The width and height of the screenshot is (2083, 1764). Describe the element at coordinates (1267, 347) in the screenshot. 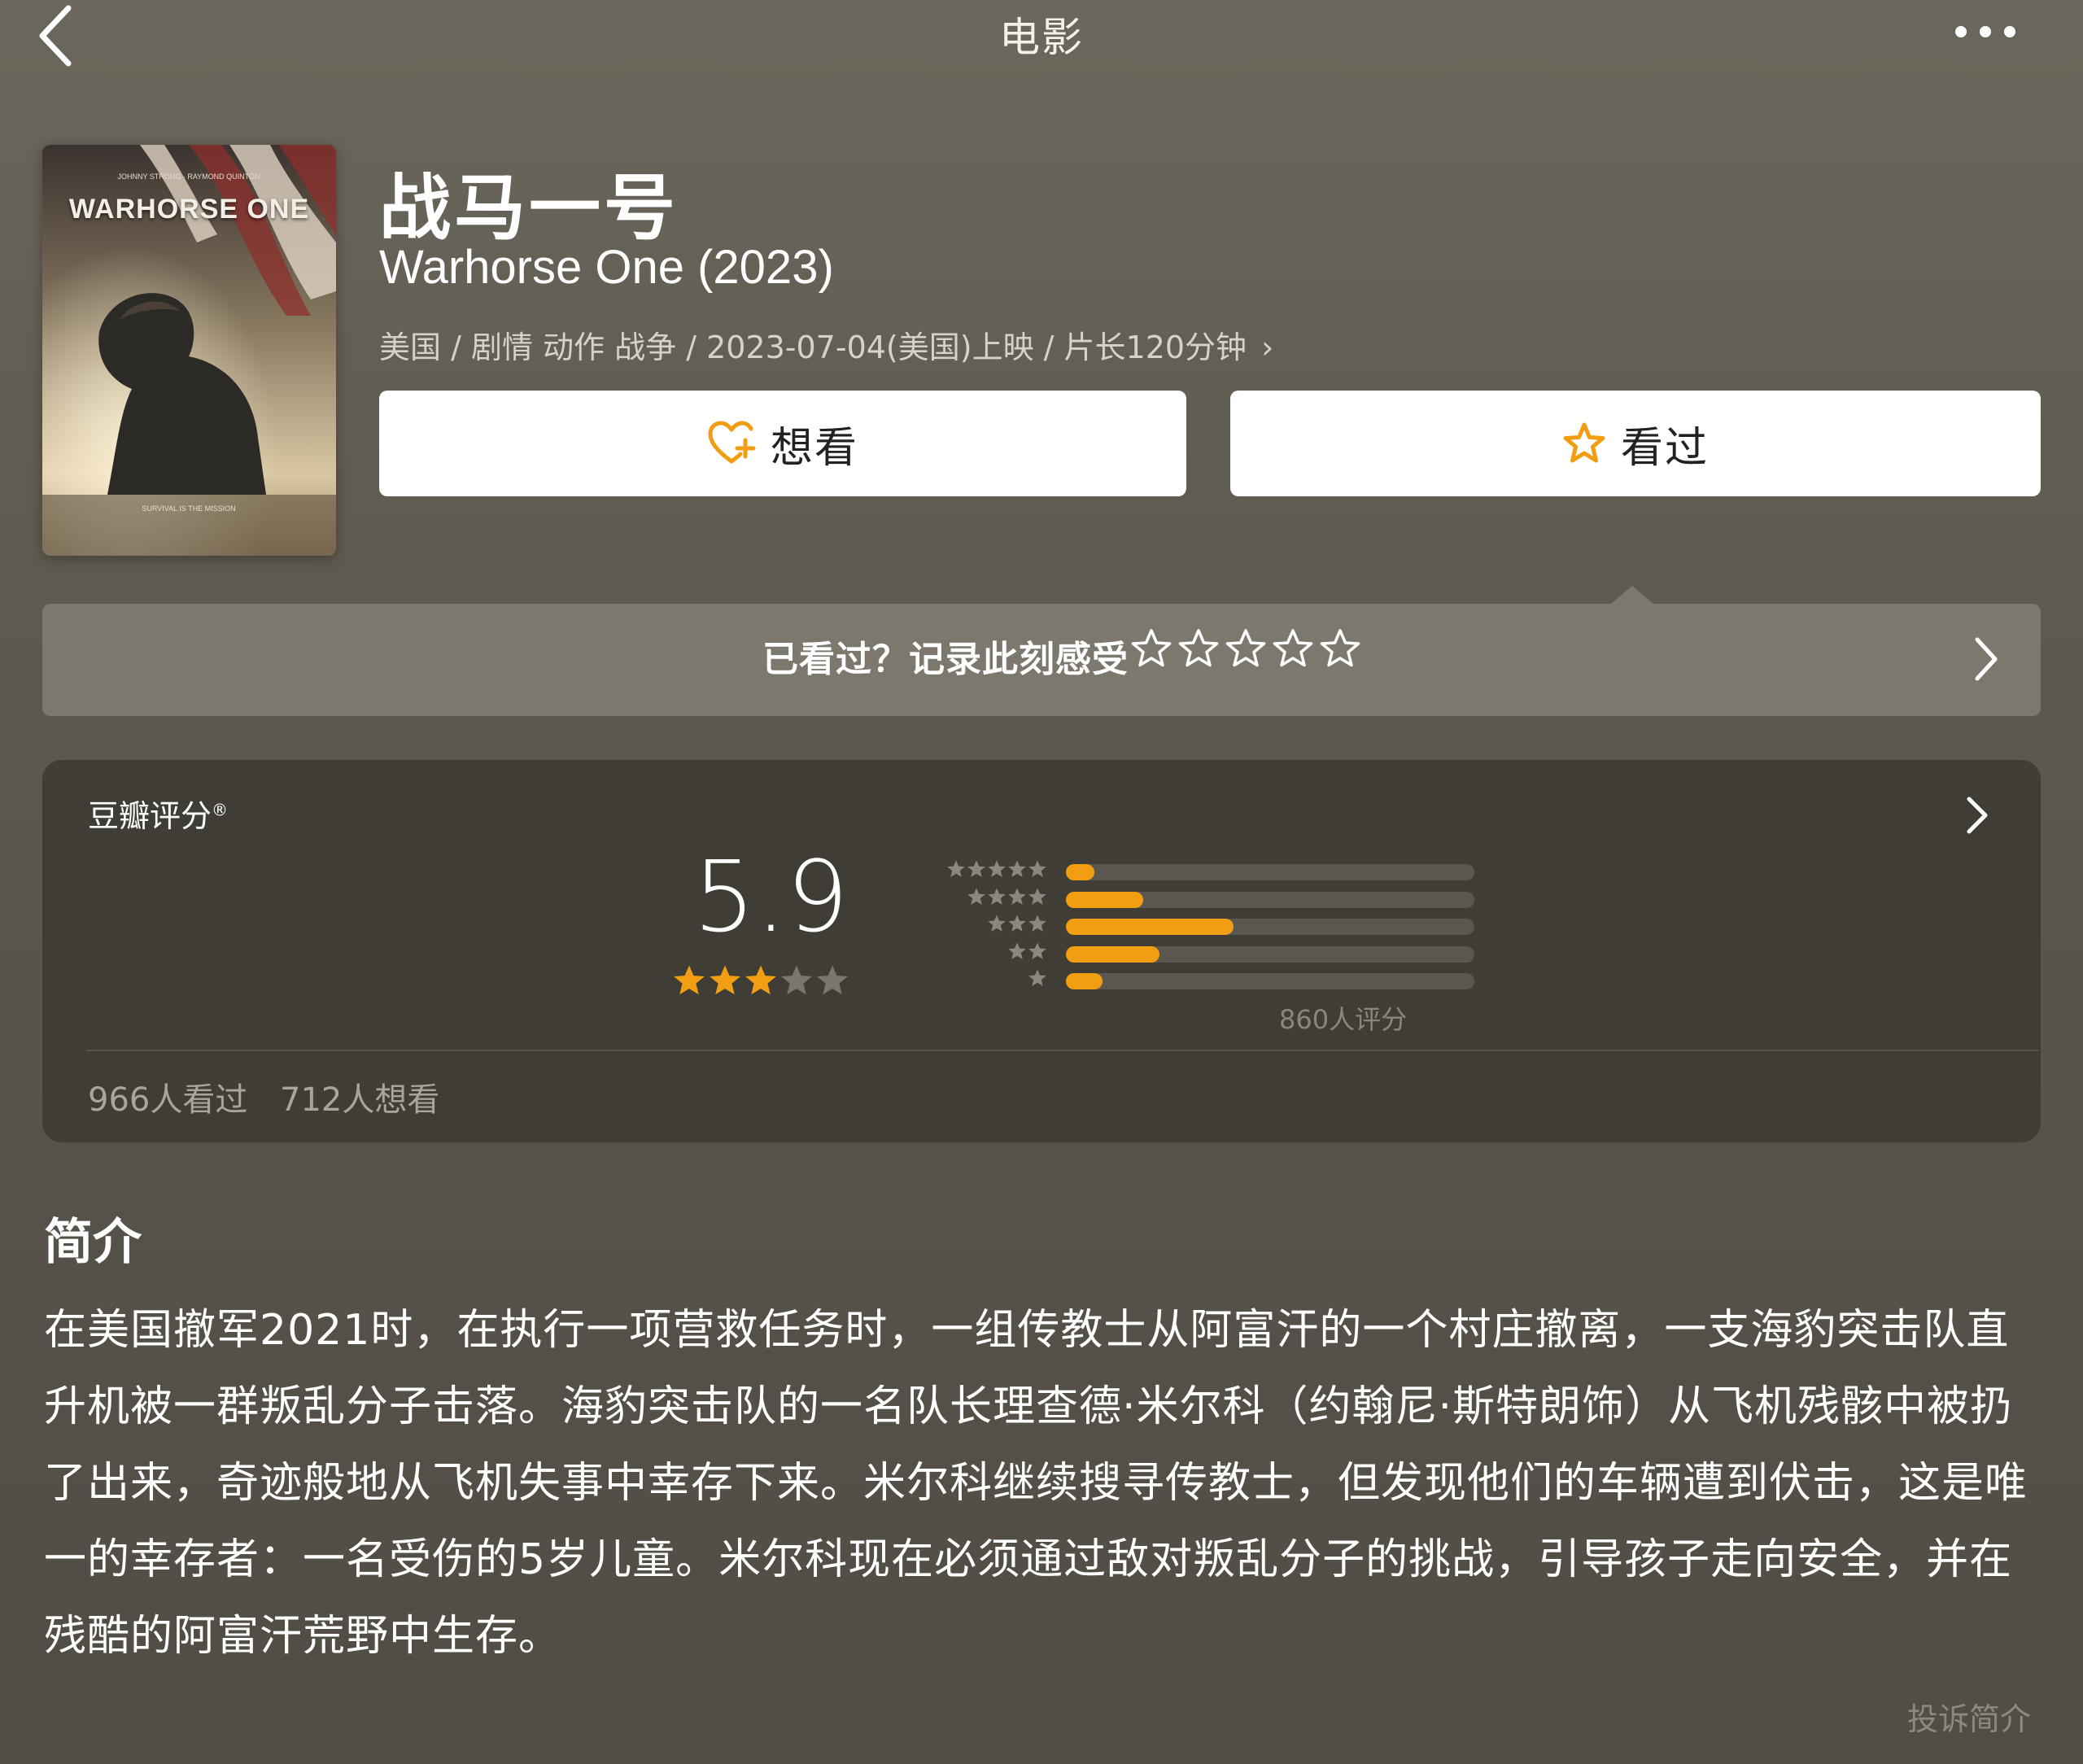

I see `chevron-right-icon: ›` at that location.